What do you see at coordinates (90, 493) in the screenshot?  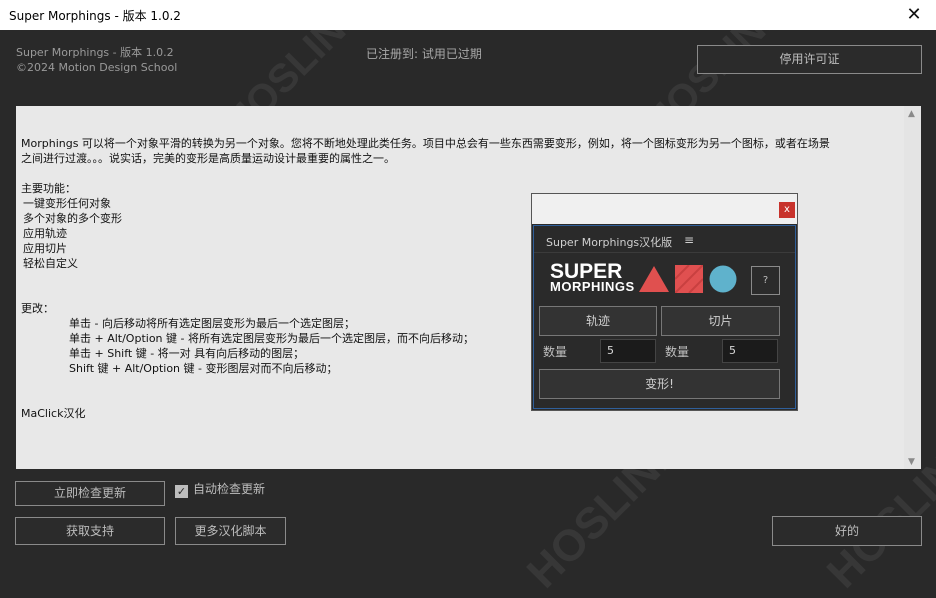 I see `check-update-button: 立即检查更新` at bounding box center [90, 493].